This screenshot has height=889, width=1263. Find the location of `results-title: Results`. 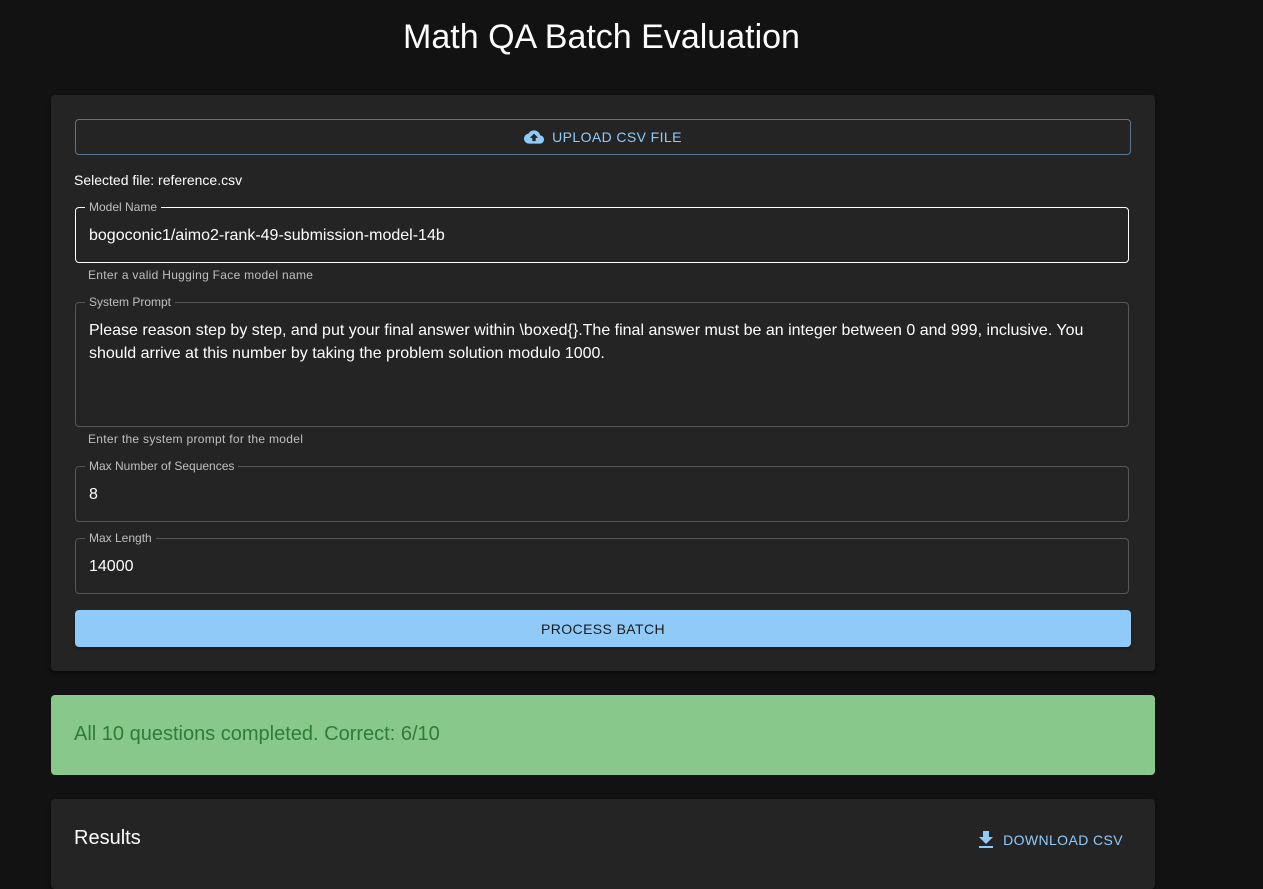

results-title: Results is located at coordinates (107, 838).